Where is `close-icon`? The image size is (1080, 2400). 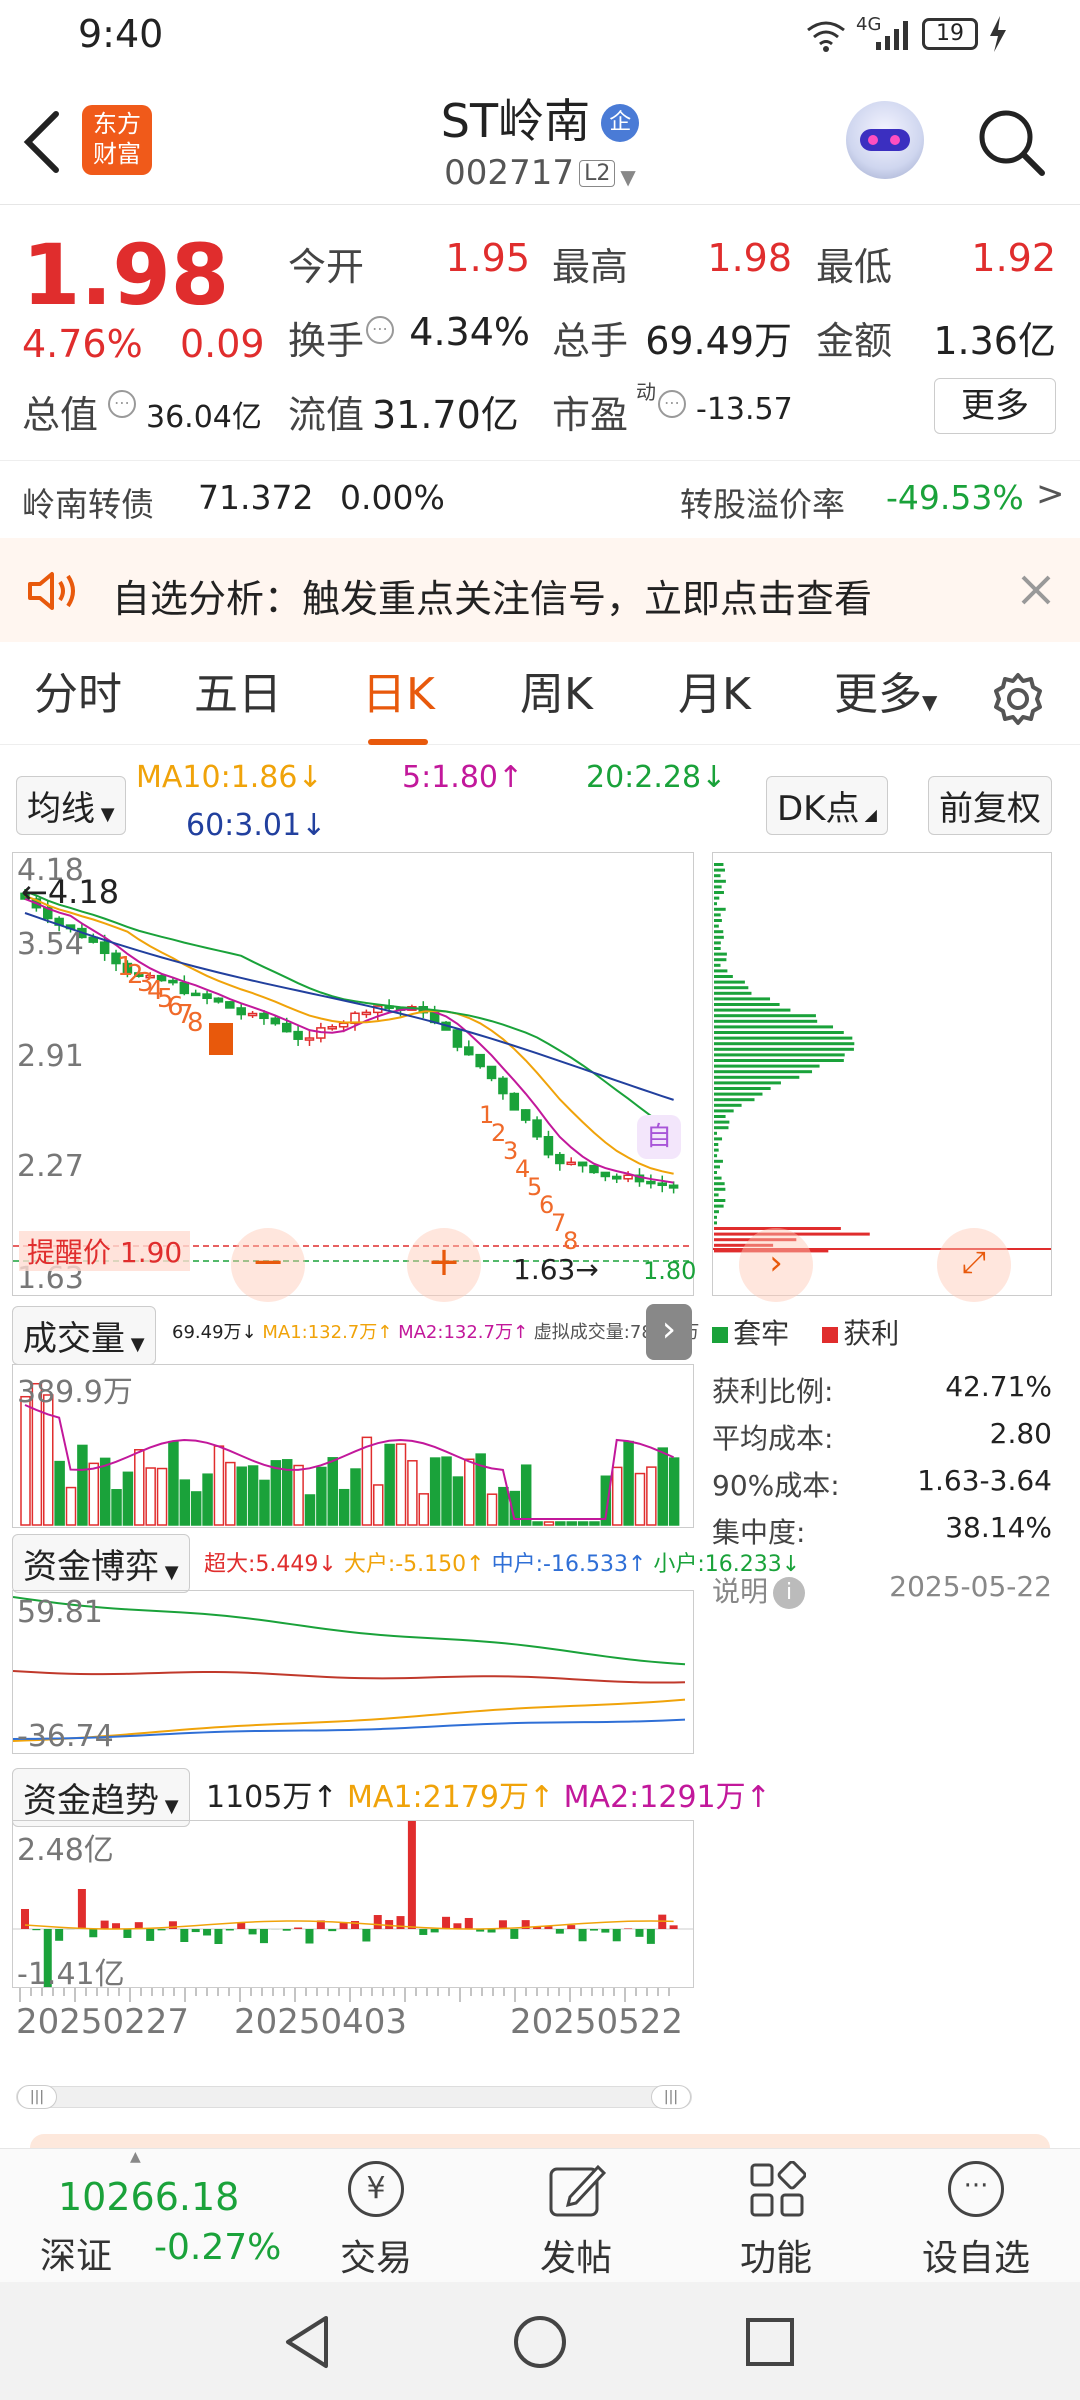
close-icon is located at coordinates (1036, 590).